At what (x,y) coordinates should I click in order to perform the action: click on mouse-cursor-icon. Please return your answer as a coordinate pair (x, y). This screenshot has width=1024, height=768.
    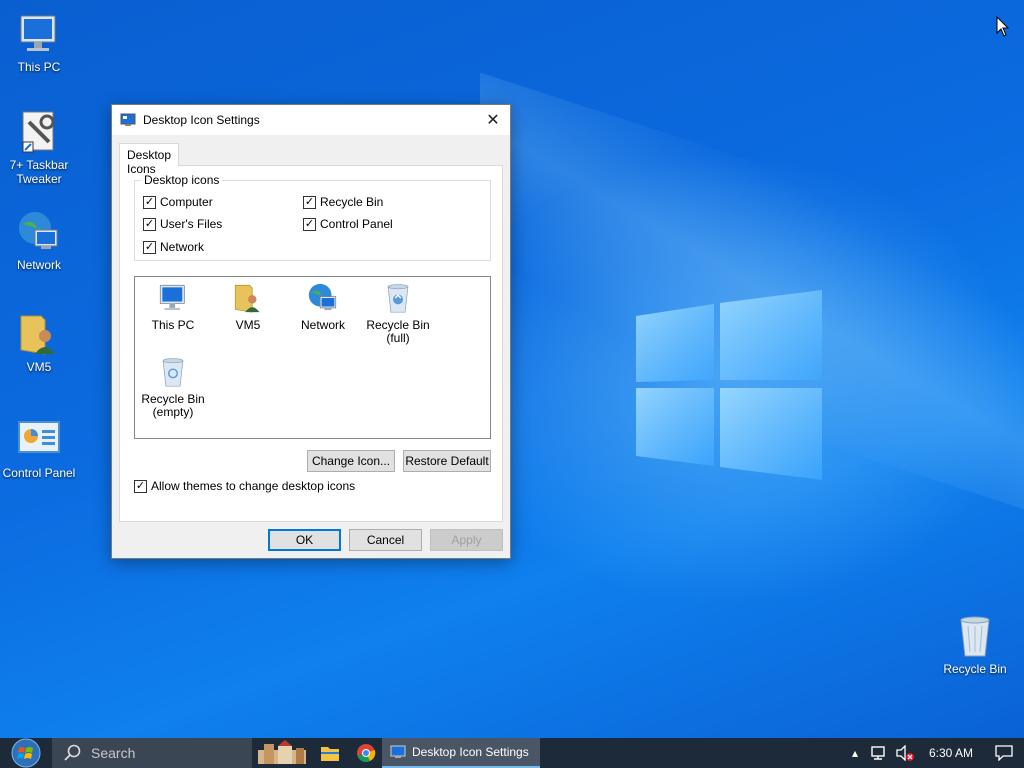
    Looking at the image, I should click on (1003, 26).